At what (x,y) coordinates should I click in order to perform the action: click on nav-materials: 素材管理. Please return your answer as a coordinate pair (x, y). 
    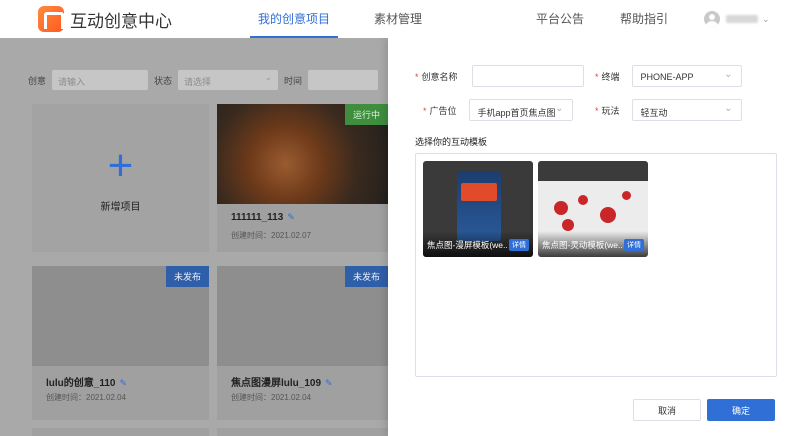
    Looking at the image, I should click on (398, 19).